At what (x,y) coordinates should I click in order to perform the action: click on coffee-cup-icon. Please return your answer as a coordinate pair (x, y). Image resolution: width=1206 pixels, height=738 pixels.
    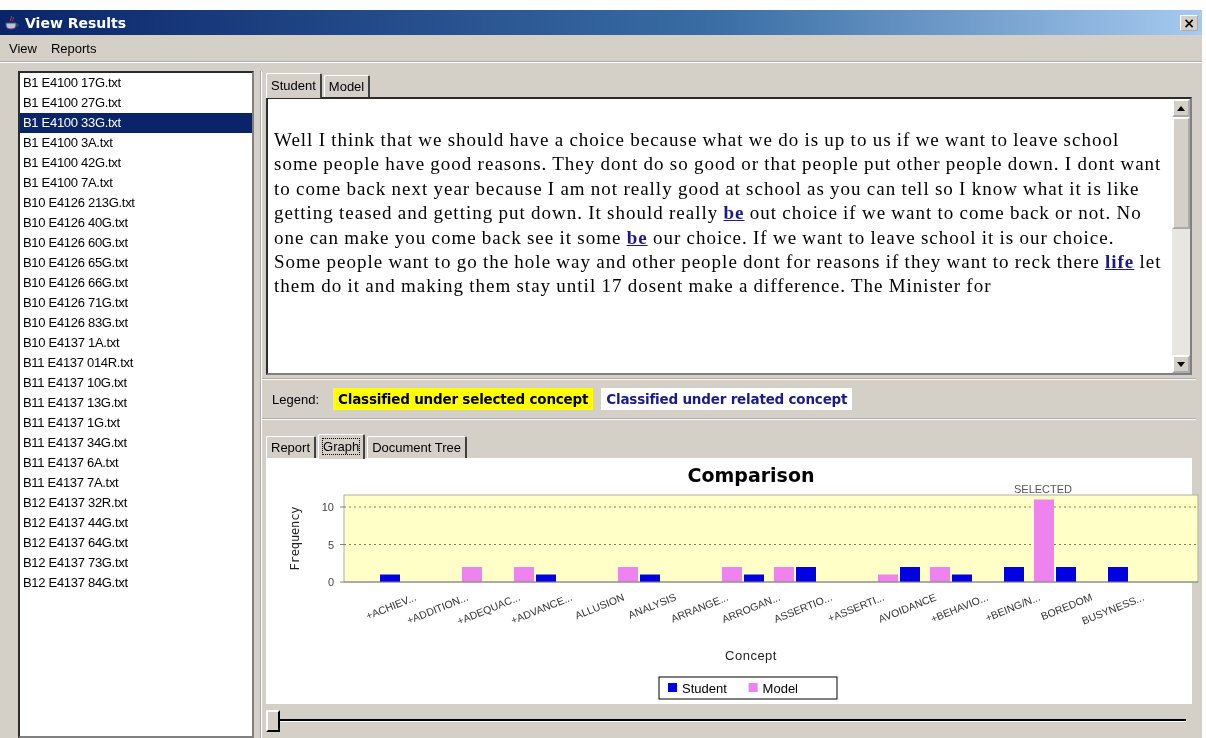
    Looking at the image, I should click on (12, 22).